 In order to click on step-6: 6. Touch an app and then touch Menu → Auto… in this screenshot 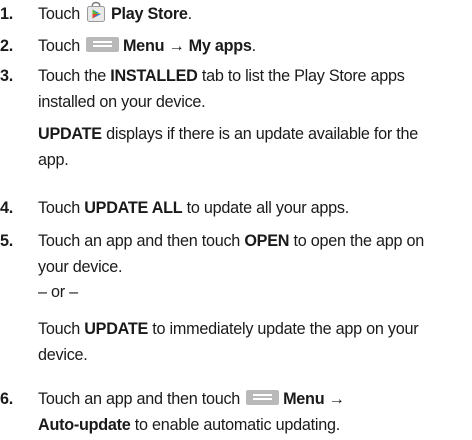, I will do `click(236, 412)`.